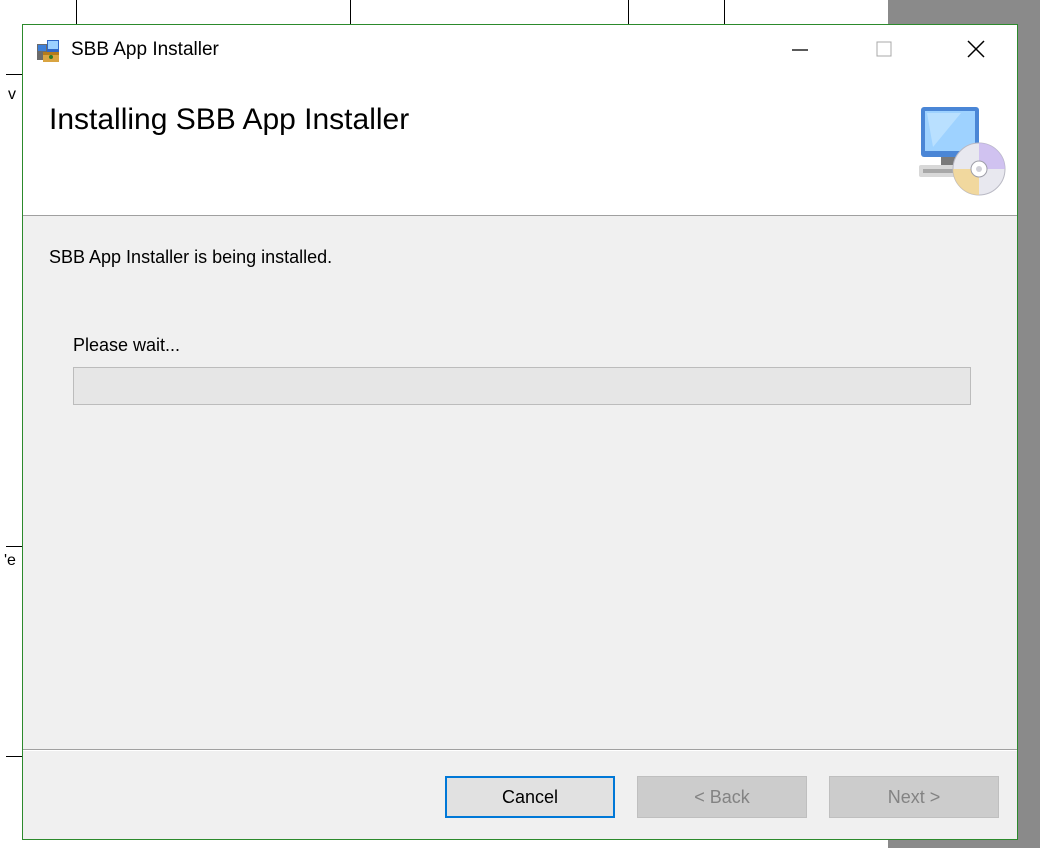 The height and width of the screenshot is (848, 1040). Describe the element at coordinates (12, 94) in the screenshot. I see `bg-text-fragment: v` at that location.